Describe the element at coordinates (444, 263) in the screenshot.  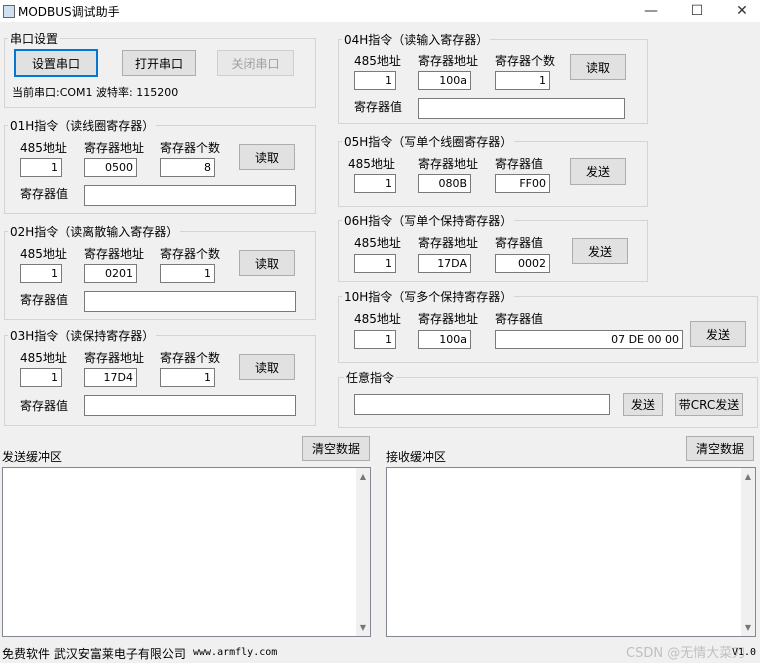
I see `f06-reg-input: 17DA` at that location.